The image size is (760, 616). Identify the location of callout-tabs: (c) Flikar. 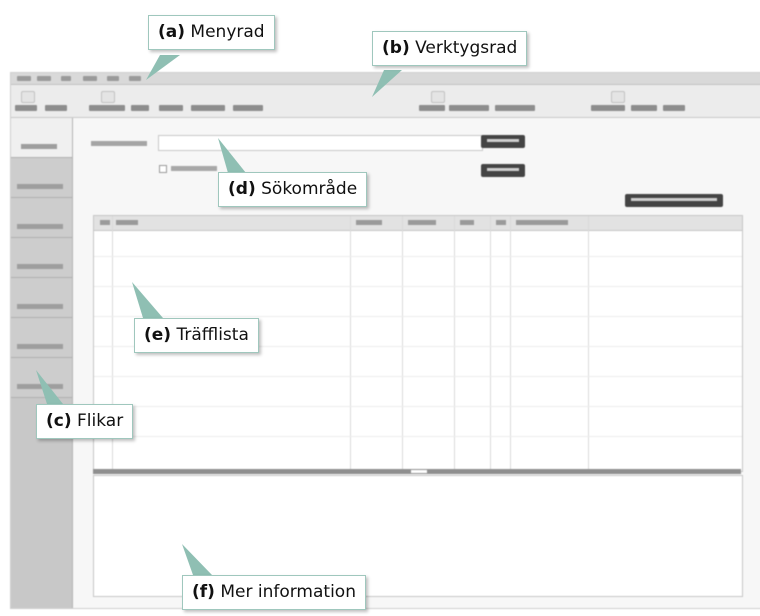
(85, 421).